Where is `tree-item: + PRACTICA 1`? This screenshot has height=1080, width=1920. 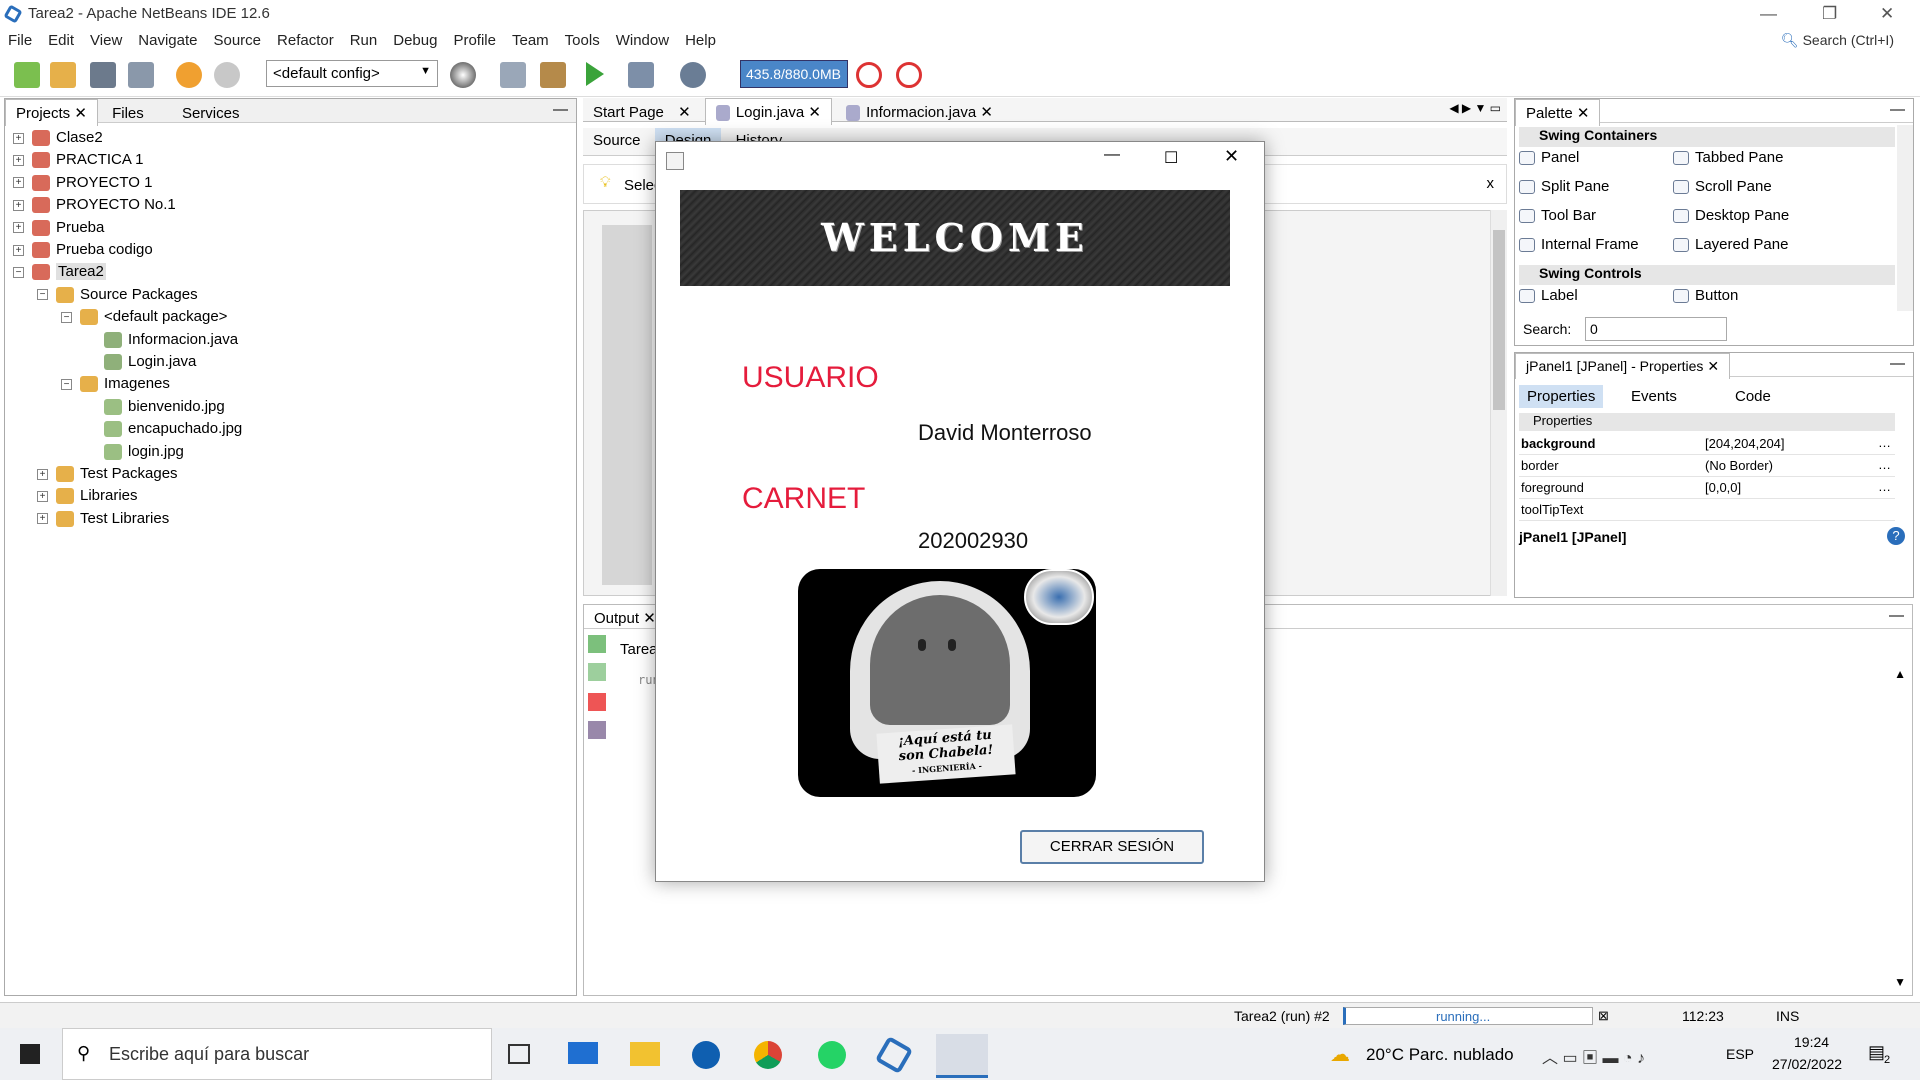
tree-item: + PRACTICA 1 is located at coordinates (78, 160).